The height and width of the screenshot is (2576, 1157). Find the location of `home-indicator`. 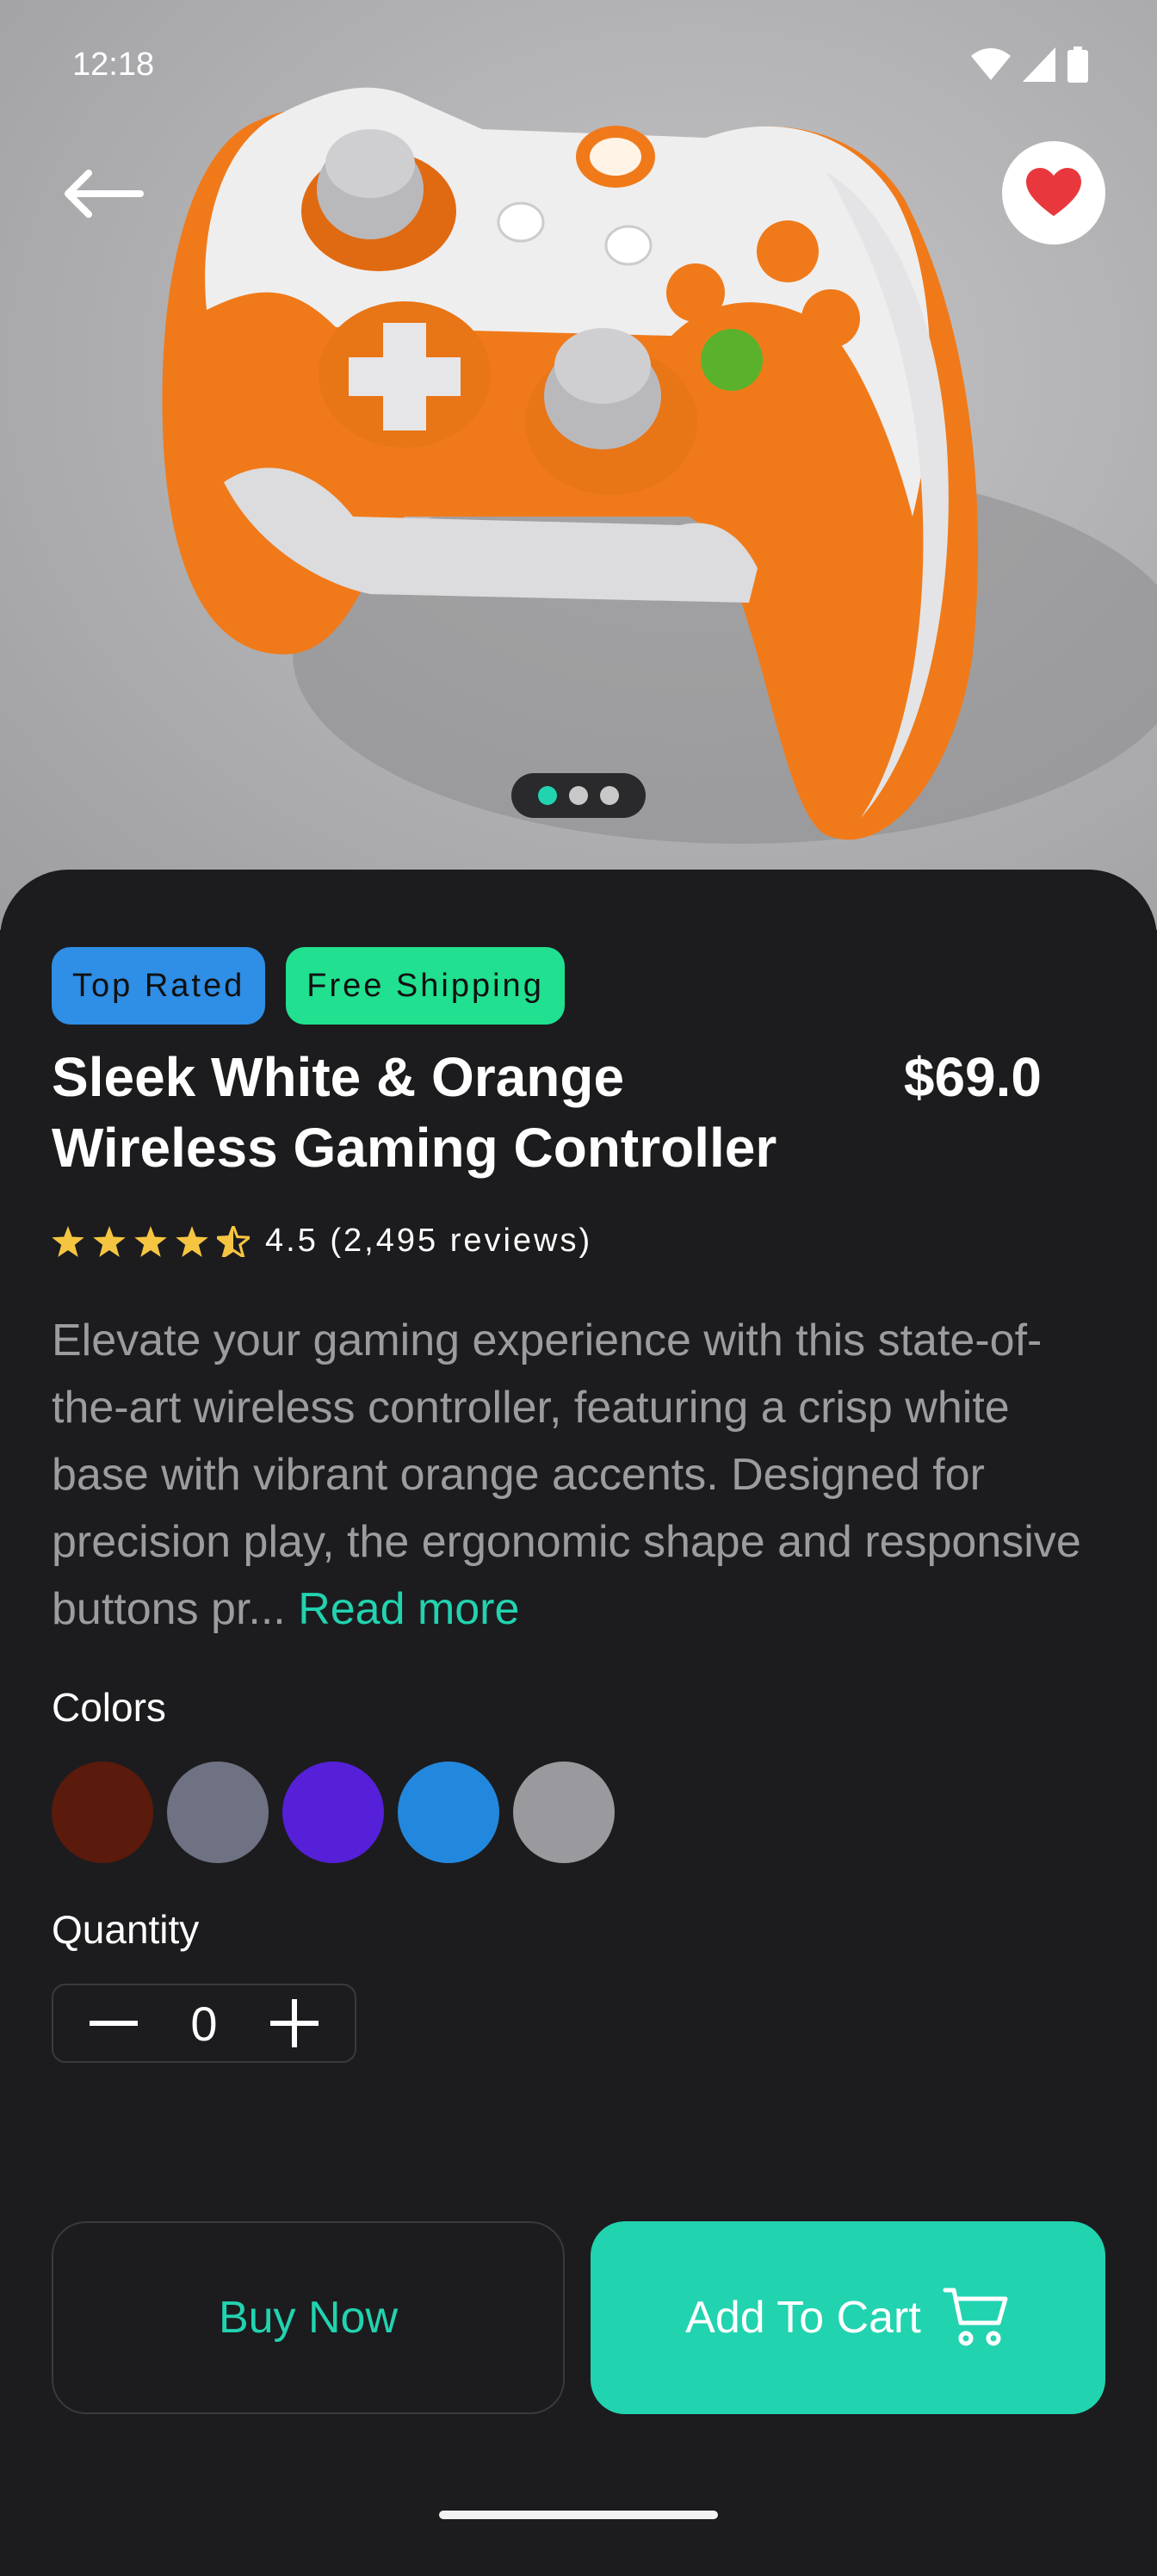

home-indicator is located at coordinates (579, 2515).